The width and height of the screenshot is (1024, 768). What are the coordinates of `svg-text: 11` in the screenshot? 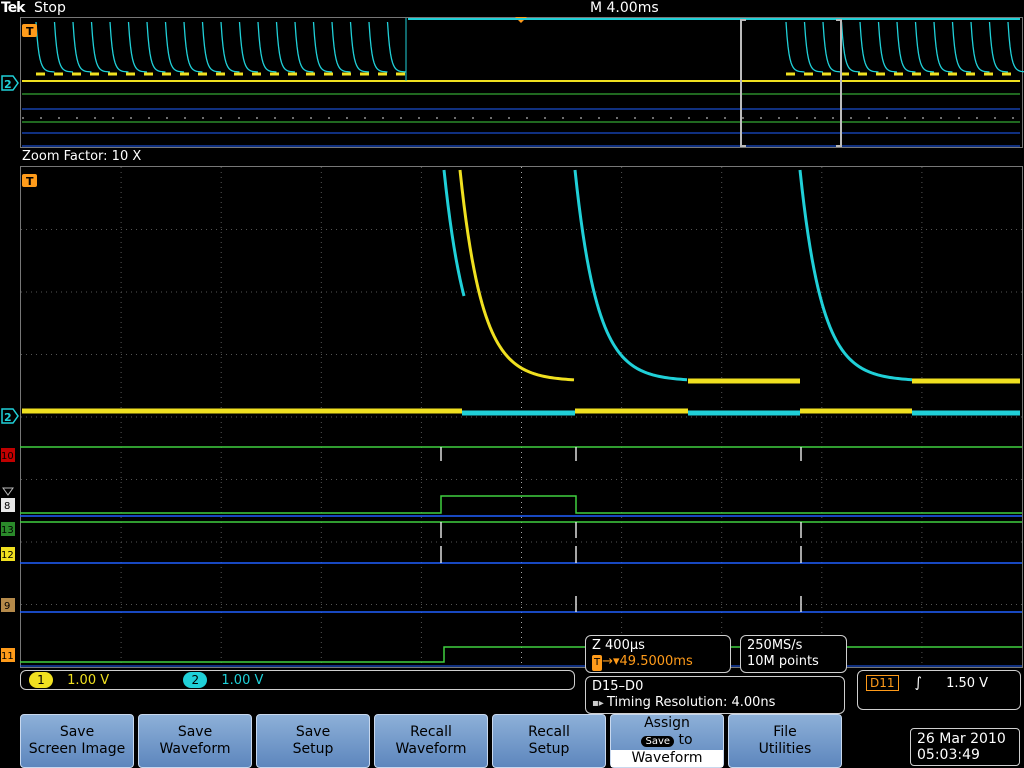 It's located at (7, 656).